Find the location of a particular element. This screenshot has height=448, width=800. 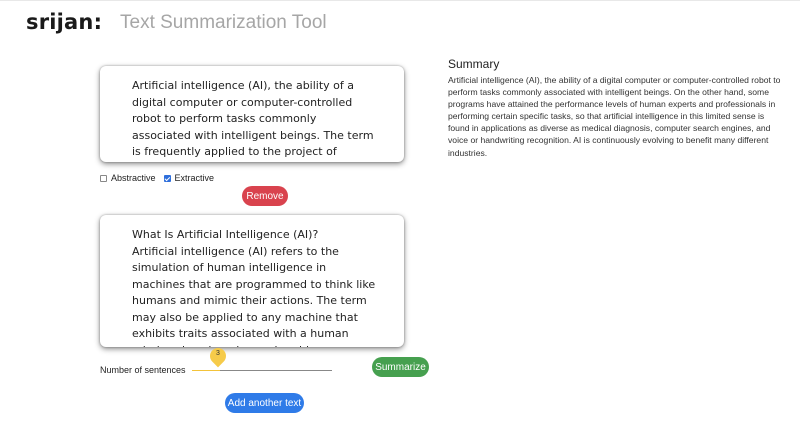

summarization-mode: Abstractive Extractive is located at coordinates (160, 178).